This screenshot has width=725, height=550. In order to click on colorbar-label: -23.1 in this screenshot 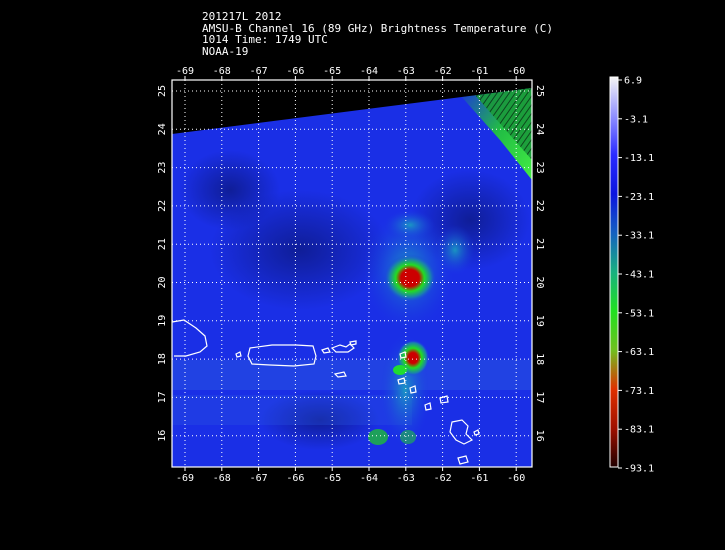, I will do `click(639, 197)`.